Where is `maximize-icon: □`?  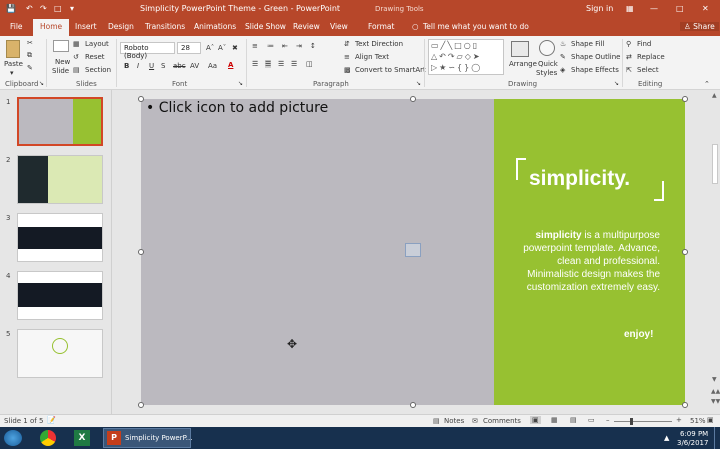 maximize-icon: □ is located at coordinates (680, 8).